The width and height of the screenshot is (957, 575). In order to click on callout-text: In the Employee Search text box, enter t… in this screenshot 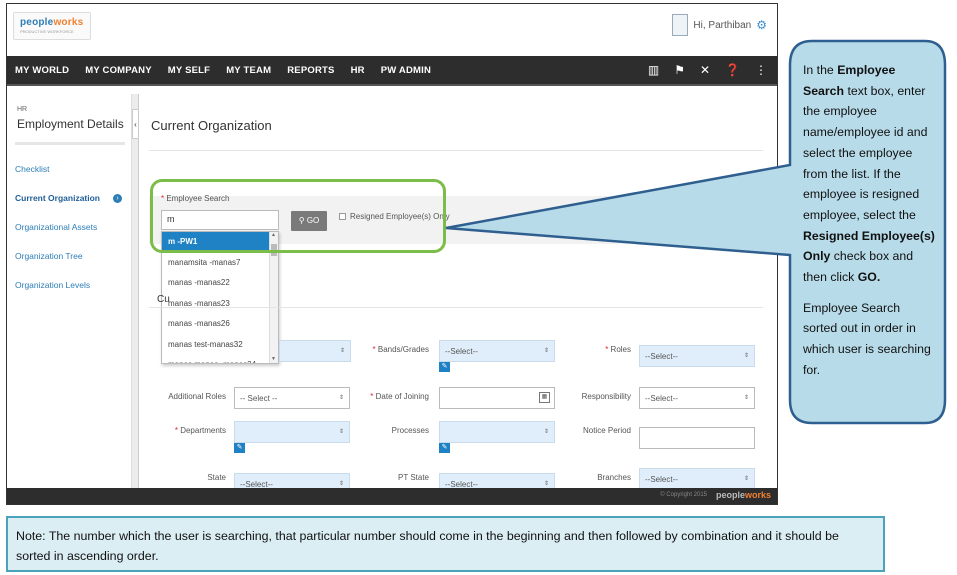, I will do `click(869, 225)`.